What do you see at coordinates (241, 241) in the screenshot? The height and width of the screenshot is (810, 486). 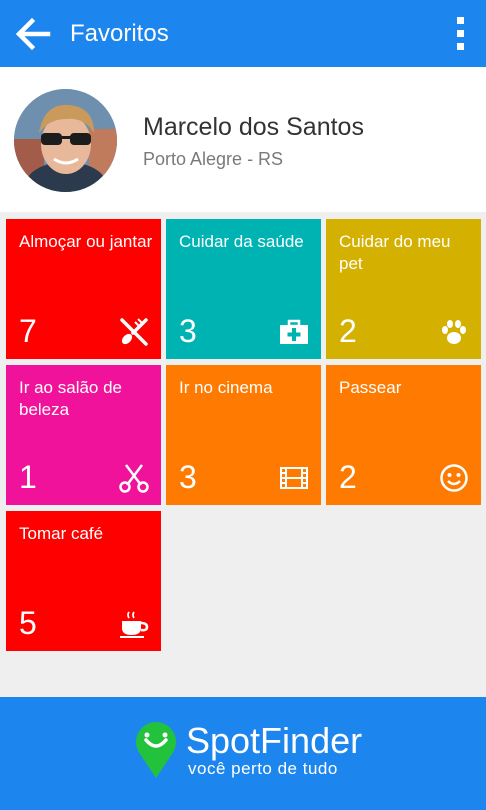 I see `category-label: Cuidar da saúde` at bounding box center [241, 241].